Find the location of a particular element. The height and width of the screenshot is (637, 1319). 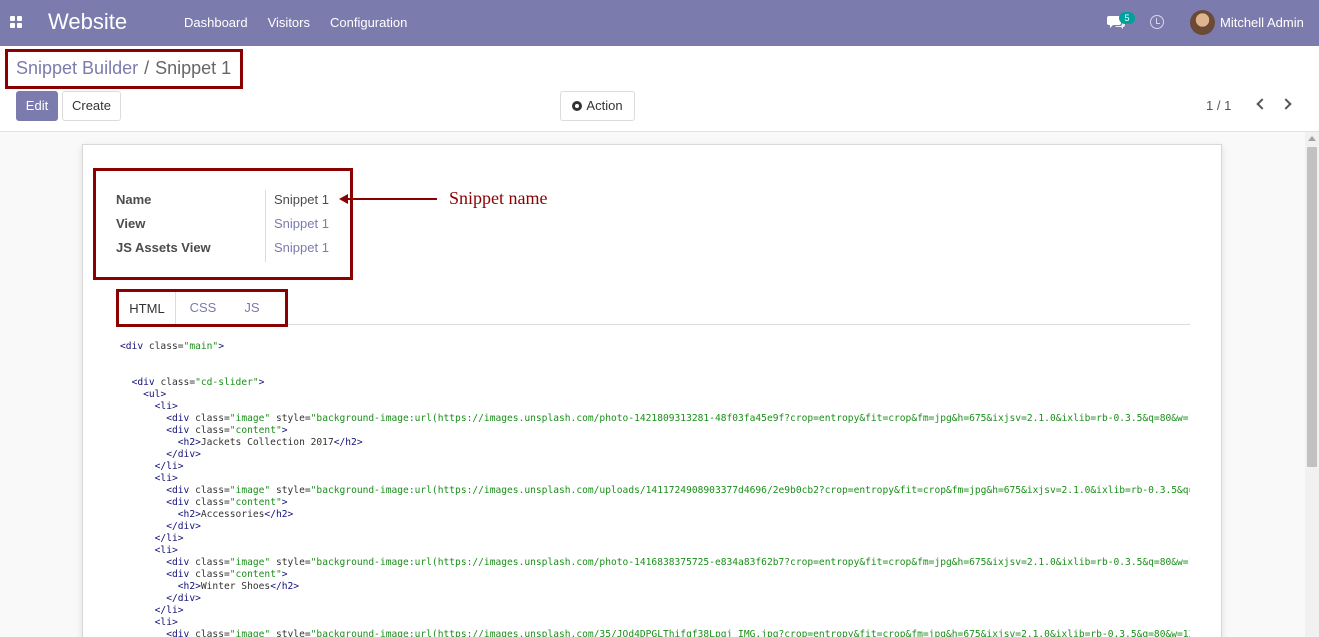

menu-item-configuration: Configuration is located at coordinates (368, 22).